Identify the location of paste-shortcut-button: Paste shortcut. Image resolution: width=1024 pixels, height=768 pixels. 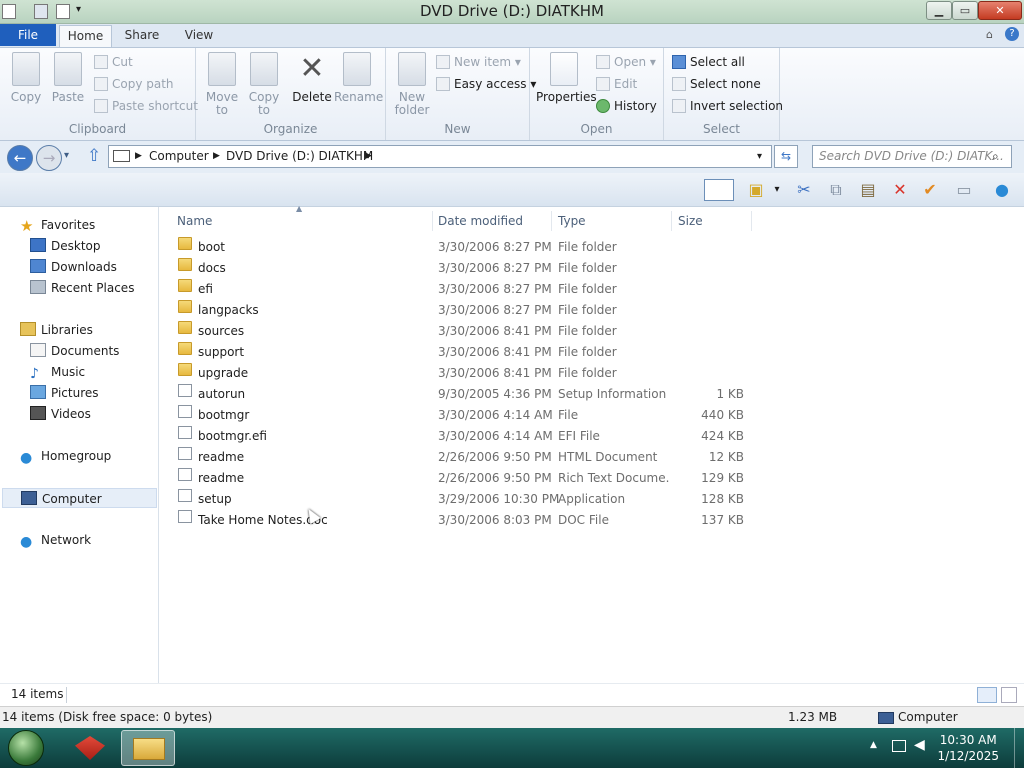
(146, 106).